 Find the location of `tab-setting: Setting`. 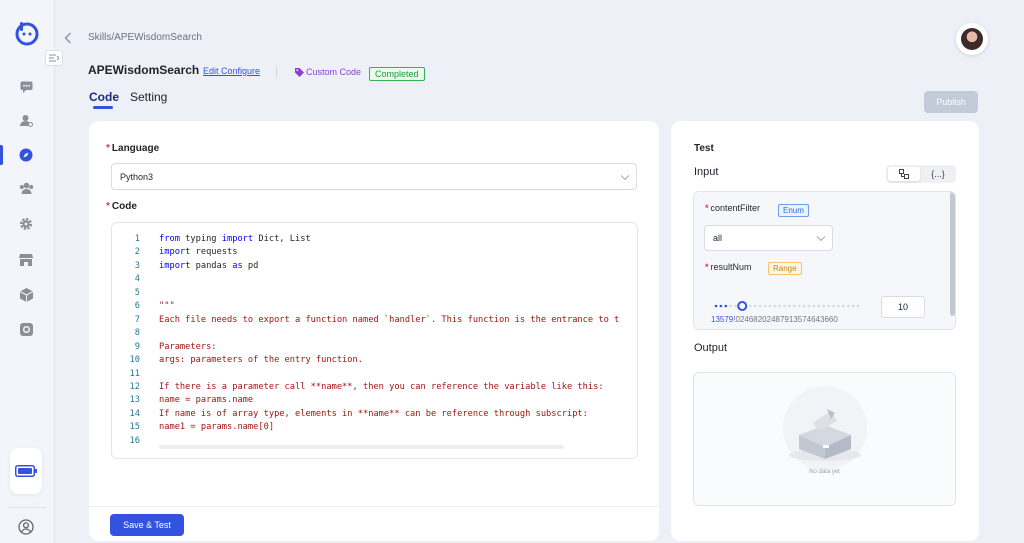

tab-setting: Setting is located at coordinates (148, 97).